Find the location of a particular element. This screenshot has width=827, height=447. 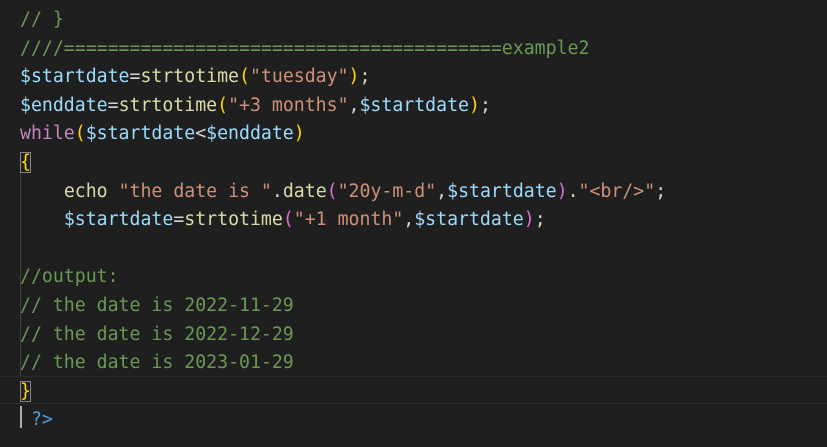

code-token: "the date is " is located at coordinates (195, 191).